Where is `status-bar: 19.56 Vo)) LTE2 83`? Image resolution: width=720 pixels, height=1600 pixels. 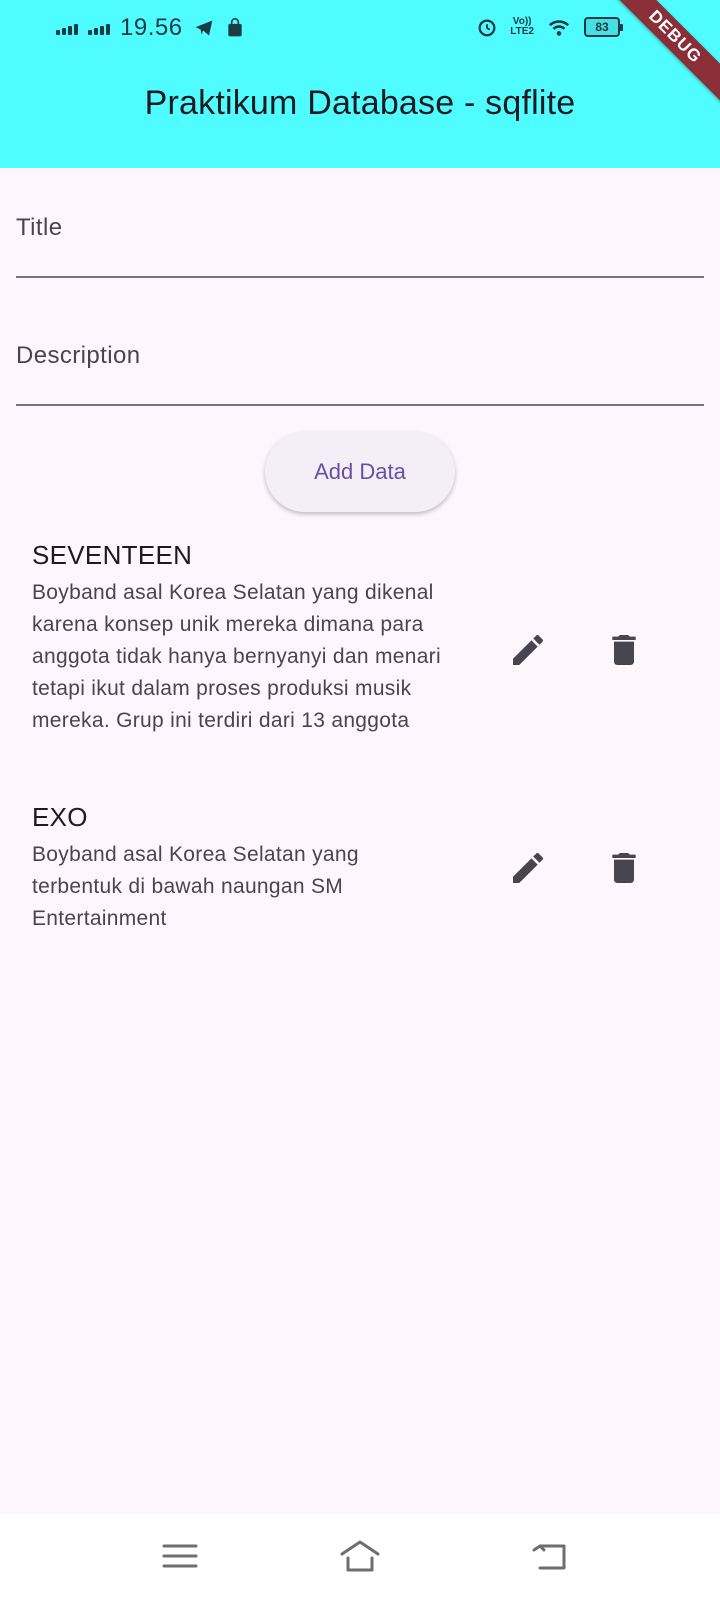
status-bar: 19.56 Vo)) LTE2 83 is located at coordinates (360, 29).